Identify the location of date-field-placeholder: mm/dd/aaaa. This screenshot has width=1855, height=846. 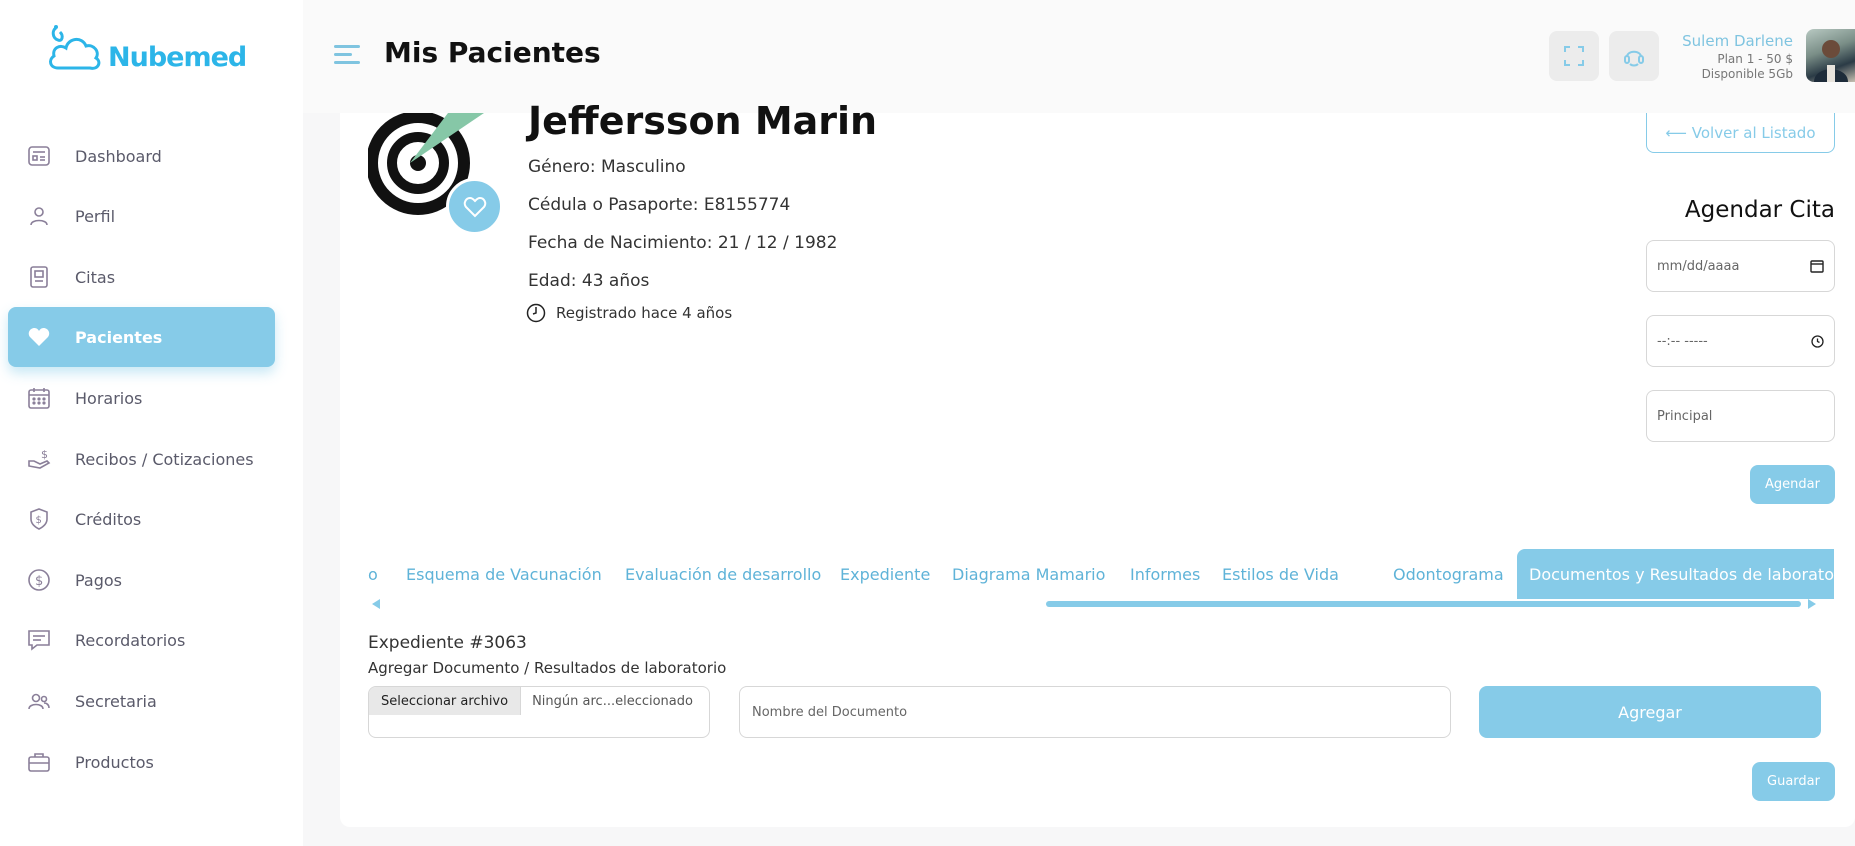
(1698, 266).